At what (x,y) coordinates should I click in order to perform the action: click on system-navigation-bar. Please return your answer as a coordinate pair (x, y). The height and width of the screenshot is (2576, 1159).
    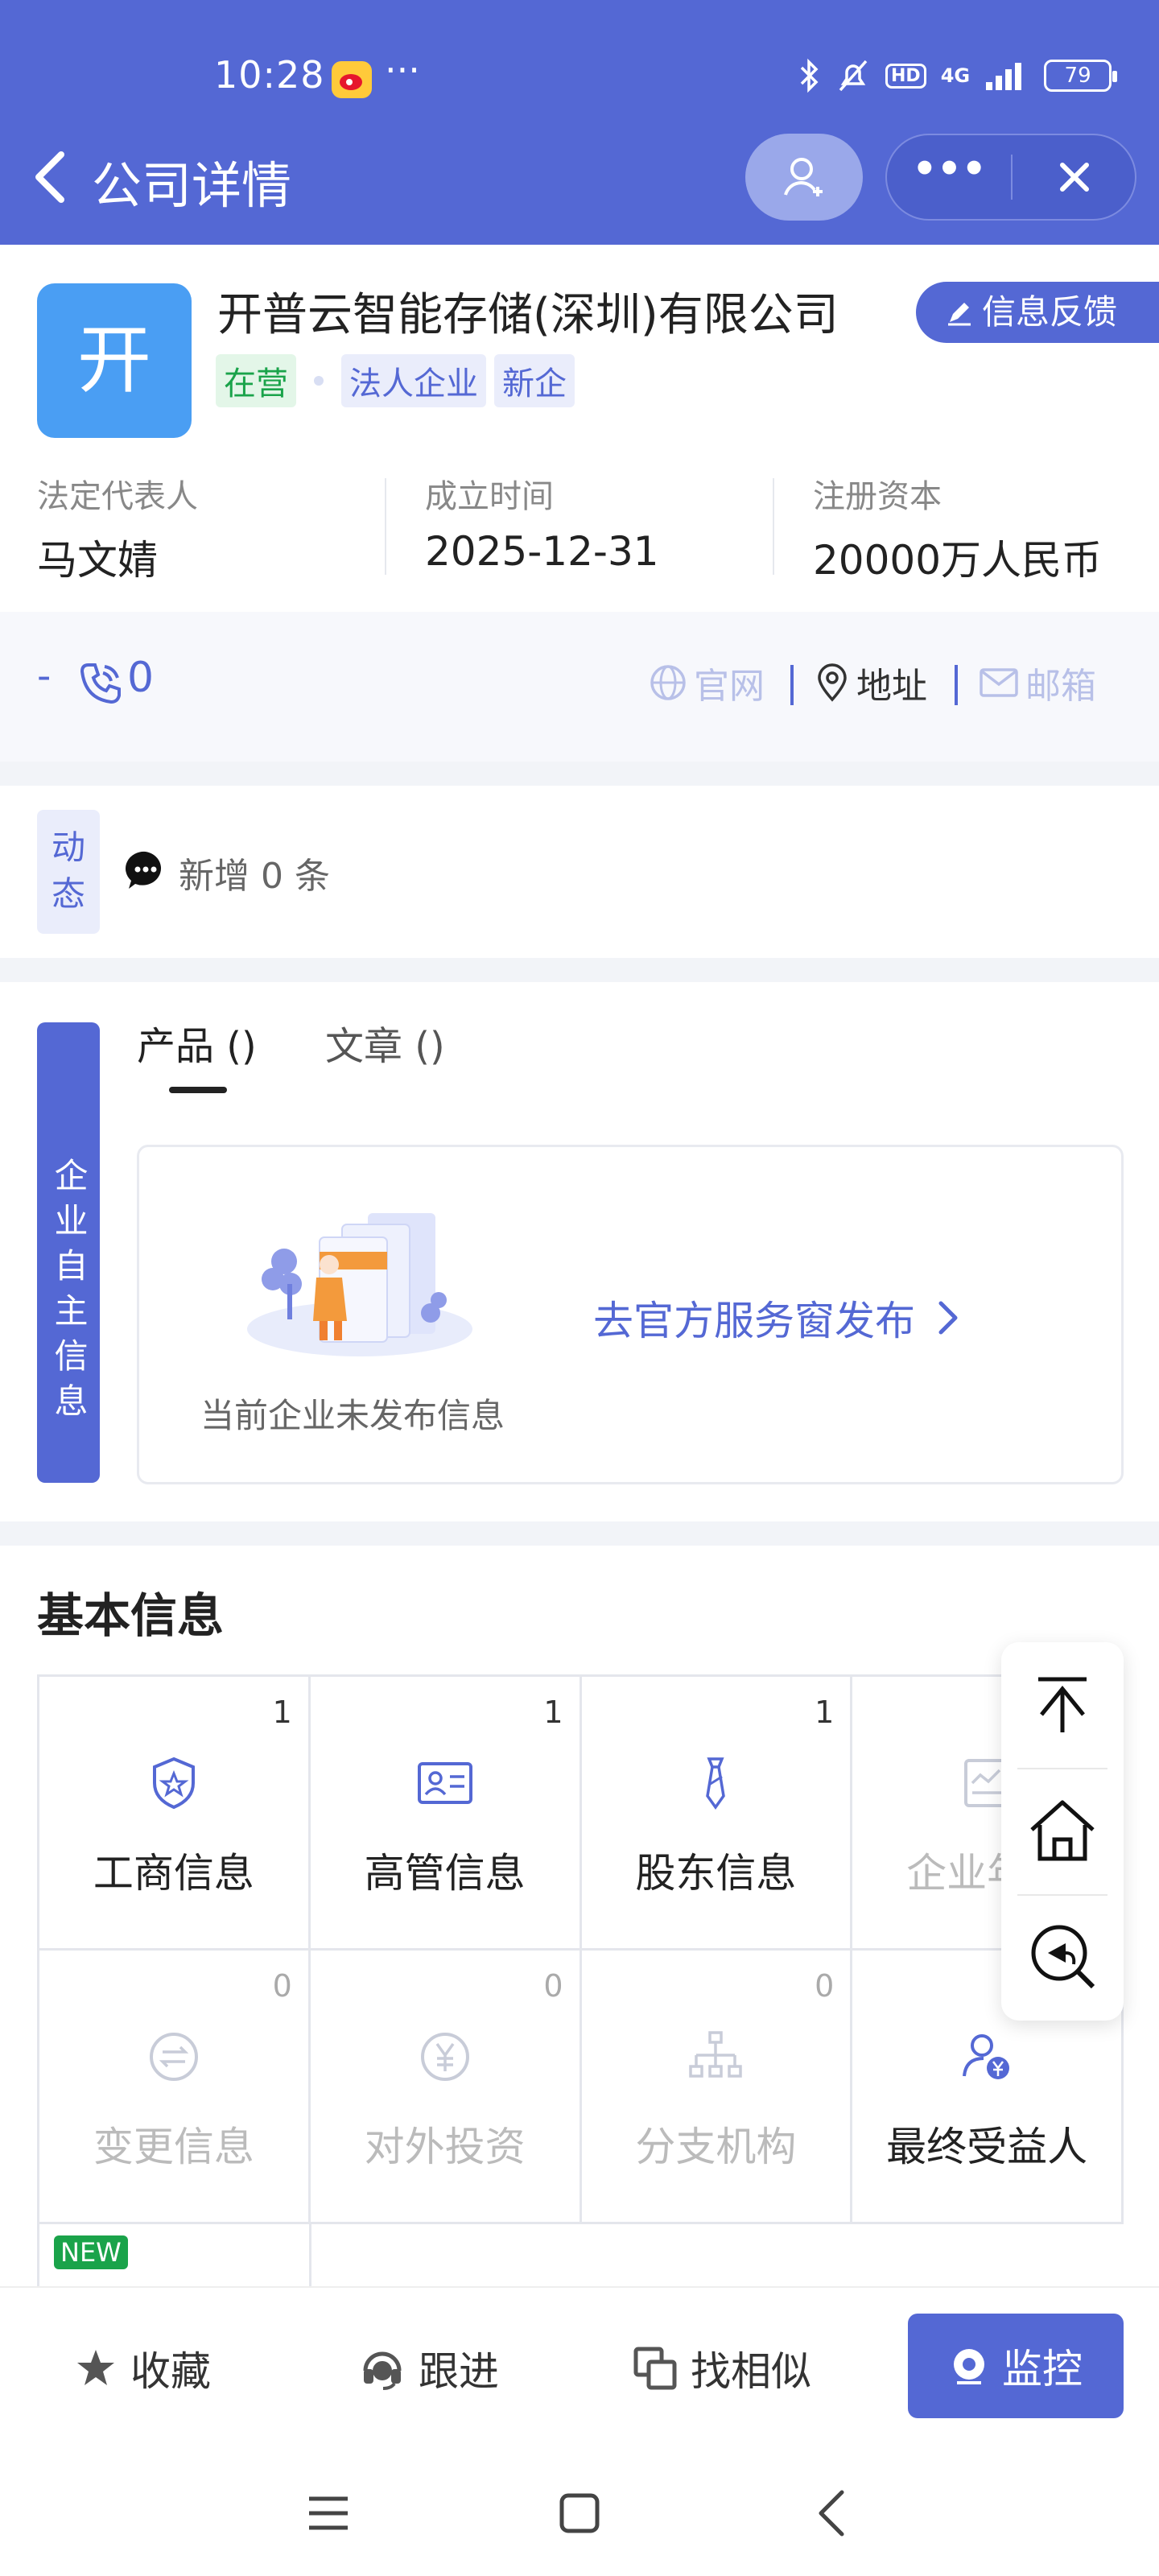
    Looking at the image, I should click on (579, 2507).